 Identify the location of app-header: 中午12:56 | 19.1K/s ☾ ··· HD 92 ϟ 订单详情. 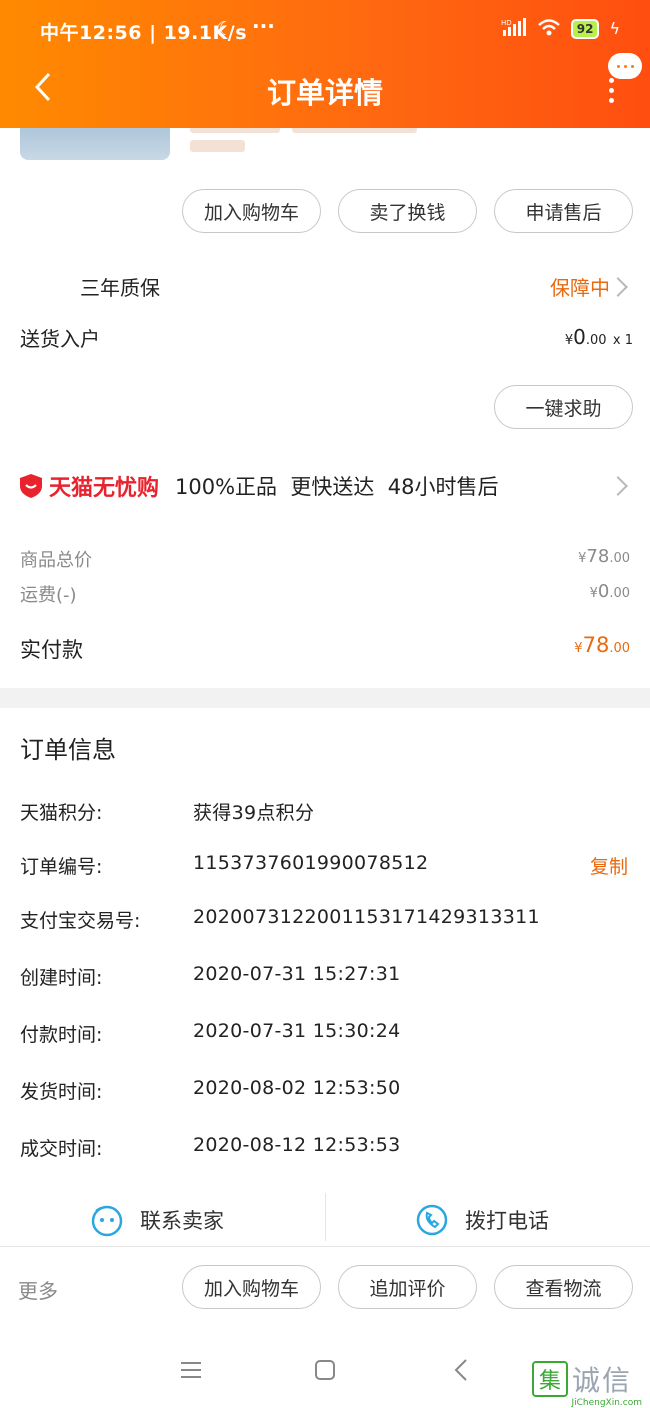
(325, 64).